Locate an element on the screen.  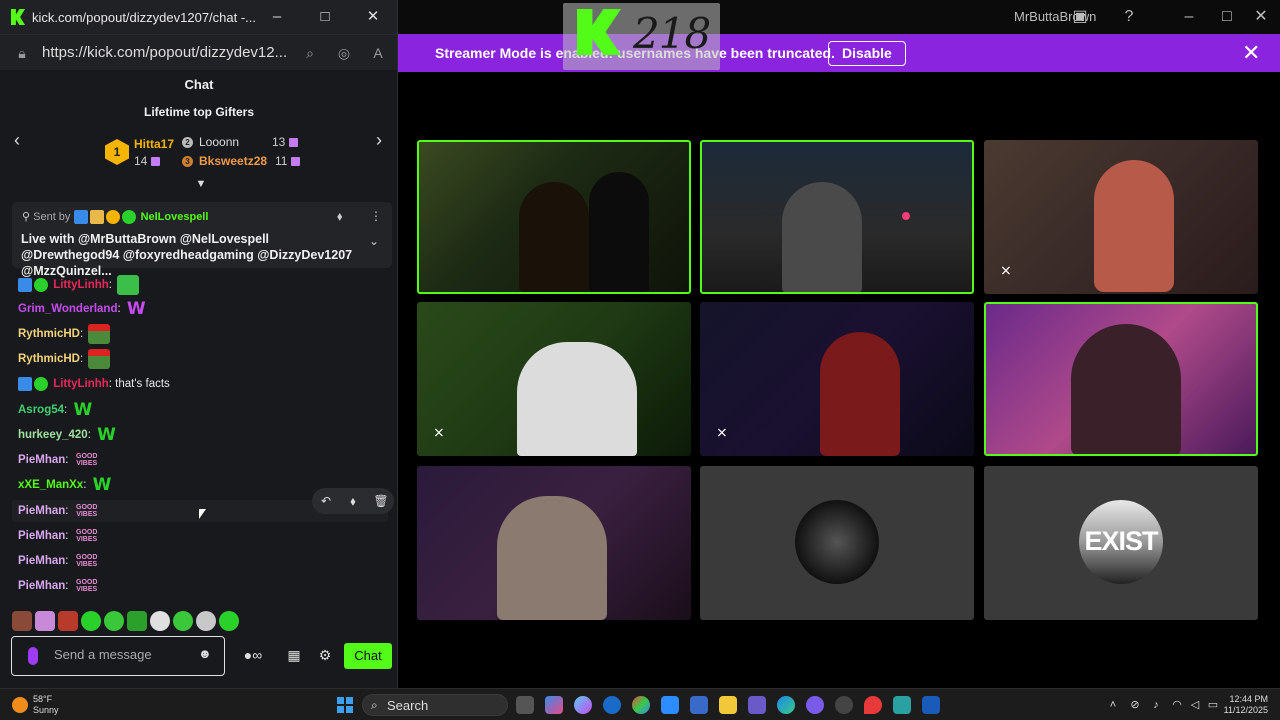
gifter-name-3: Bksweetz28 is located at coordinates (233, 161).